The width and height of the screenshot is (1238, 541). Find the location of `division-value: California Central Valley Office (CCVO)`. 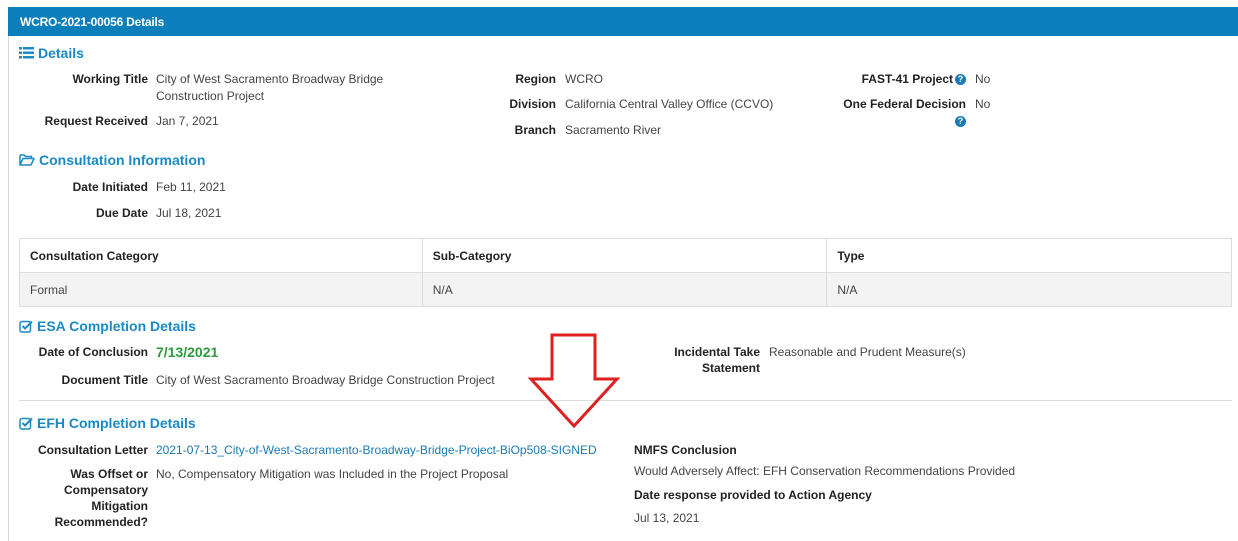

division-value: California Central Valley Office (CCVO) is located at coordinates (669, 104).